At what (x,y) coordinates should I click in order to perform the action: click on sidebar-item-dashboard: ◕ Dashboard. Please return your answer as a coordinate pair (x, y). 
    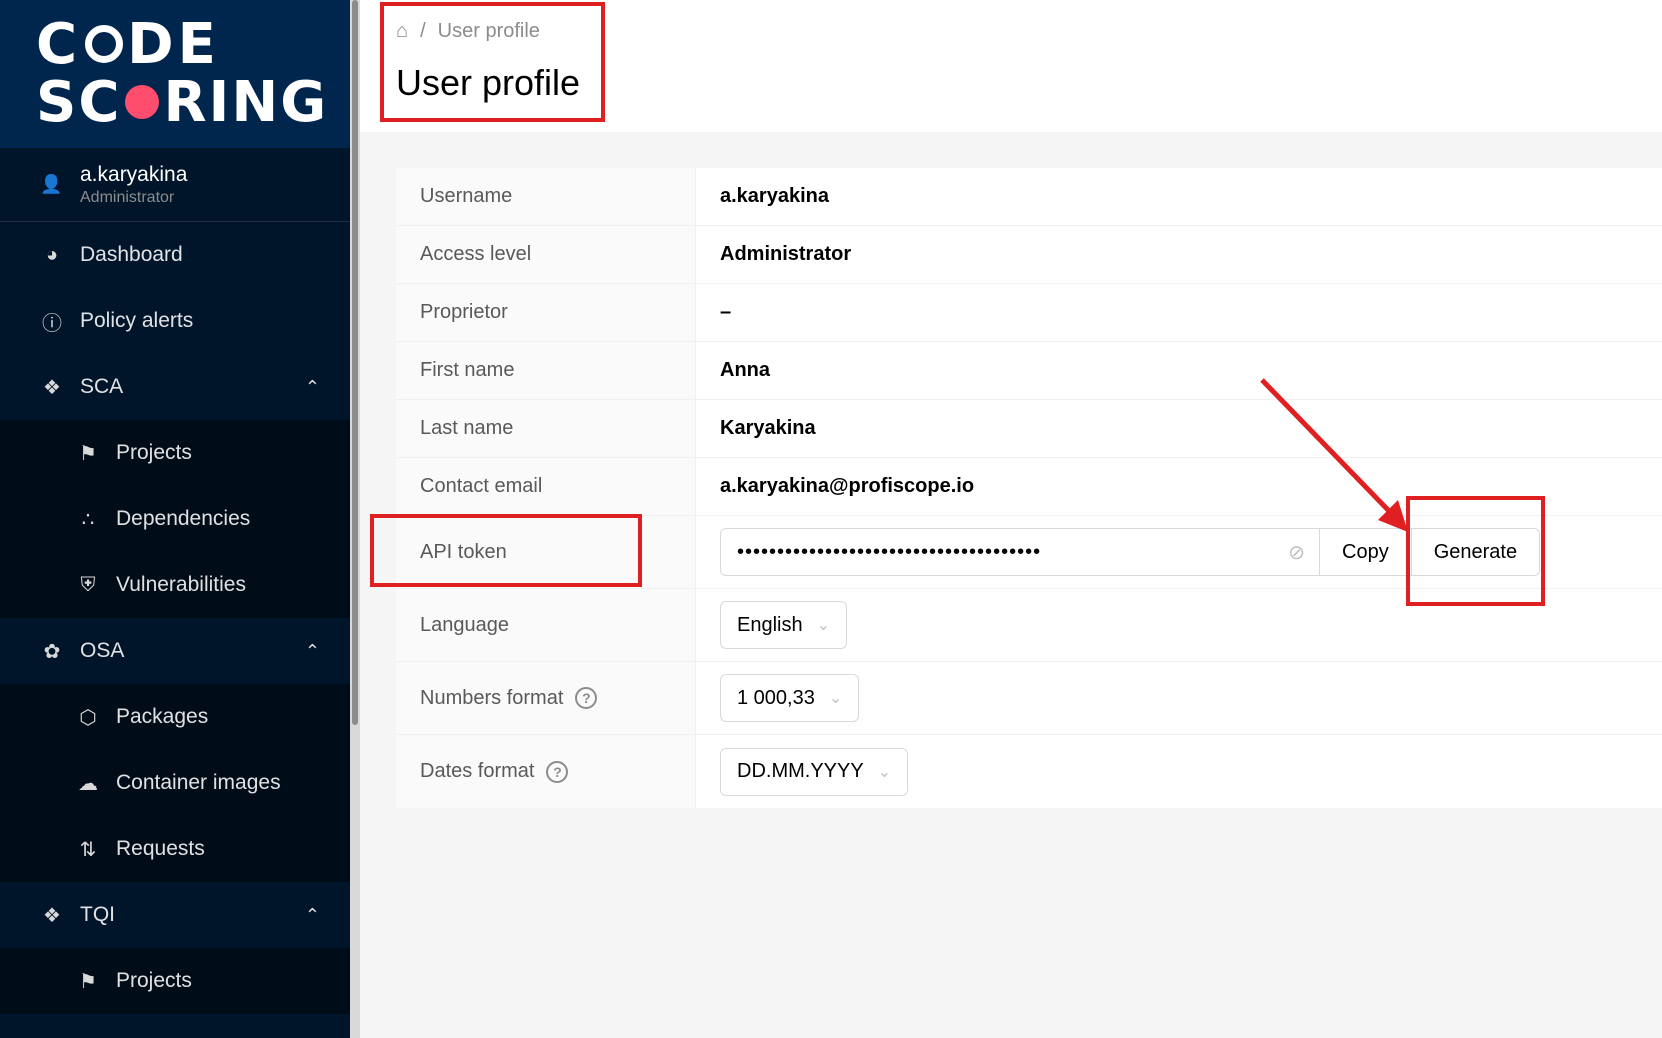
    Looking at the image, I should click on (175, 255).